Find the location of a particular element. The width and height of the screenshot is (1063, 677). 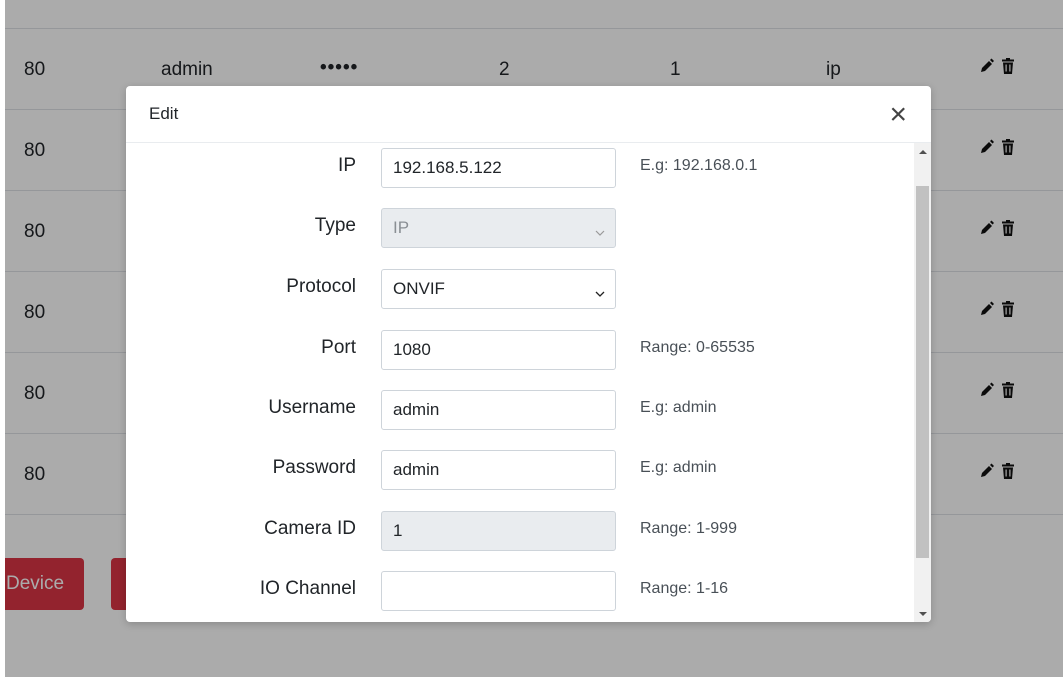

scroll-down-icon is located at coordinates (922, 613).